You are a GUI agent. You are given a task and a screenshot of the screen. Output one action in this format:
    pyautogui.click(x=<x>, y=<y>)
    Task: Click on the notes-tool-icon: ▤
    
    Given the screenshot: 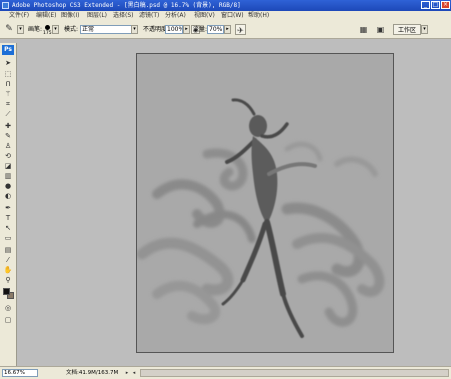 What is the action you would take?
    pyautogui.click(x=8, y=250)
    